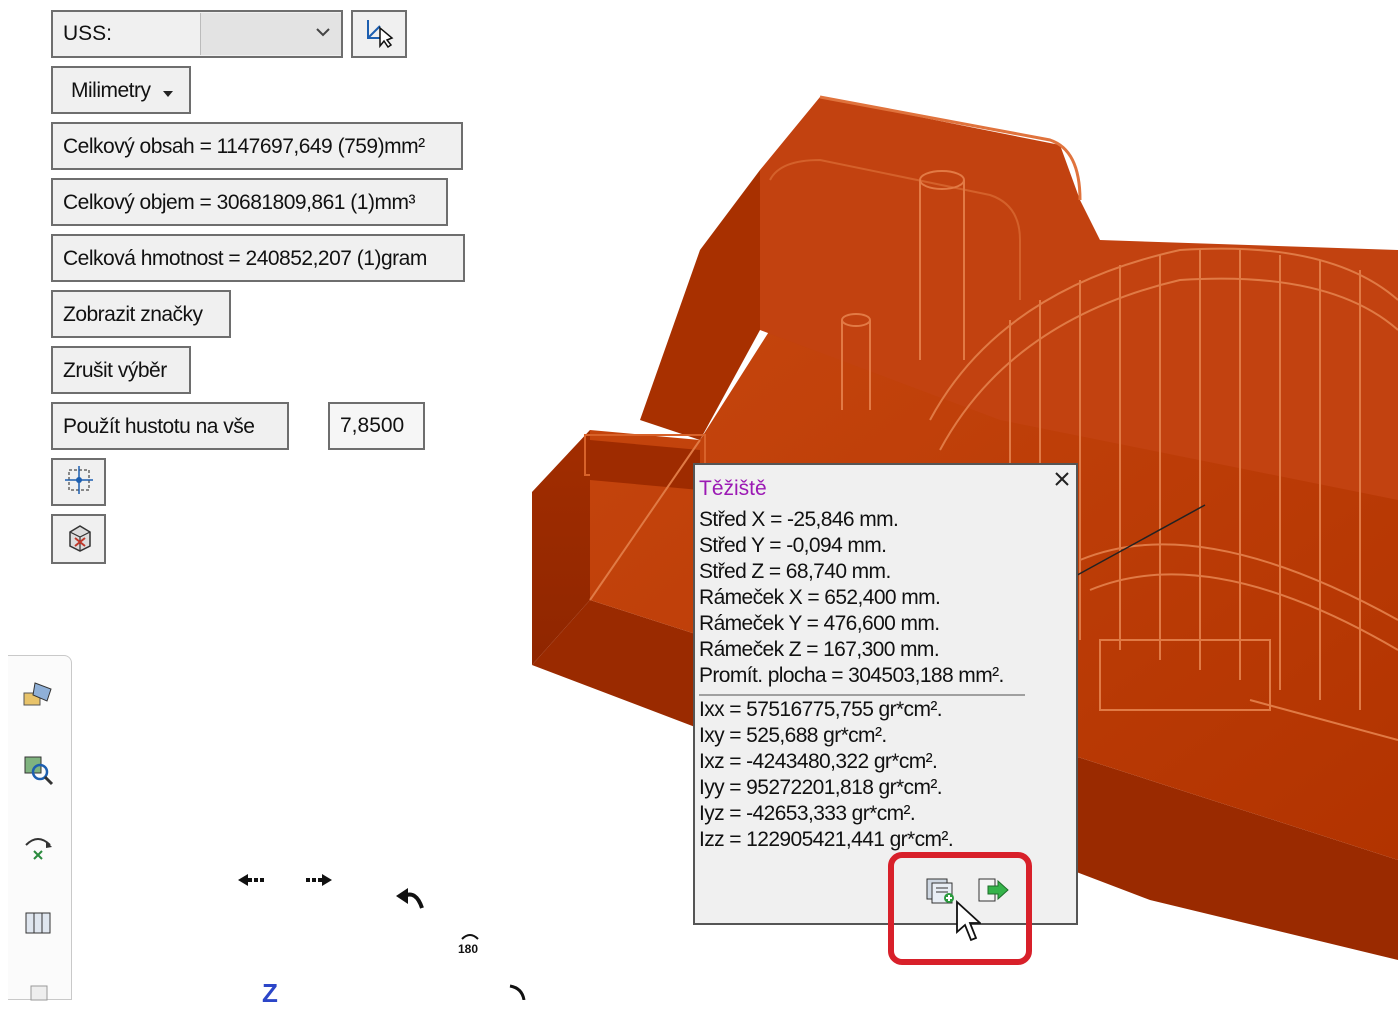 Image resolution: width=1398 pixels, height=1014 pixels. Describe the element at coordinates (826, 839) in the screenshot. I see `izz-line: Izz = 122905421,441 gr*cm².` at that location.